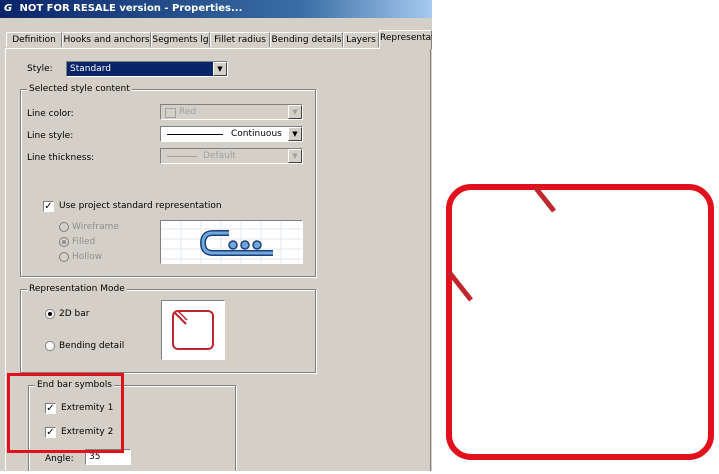 The height and width of the screenshot is (474, 719). I want to click on hollow-radio, so click(64, 257).